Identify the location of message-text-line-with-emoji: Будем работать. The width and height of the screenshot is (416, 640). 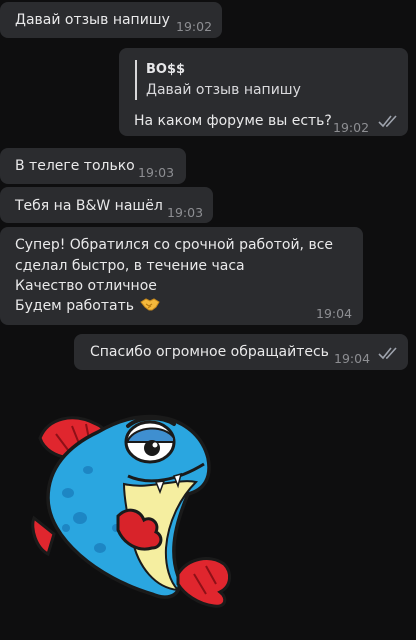
(88, 307).